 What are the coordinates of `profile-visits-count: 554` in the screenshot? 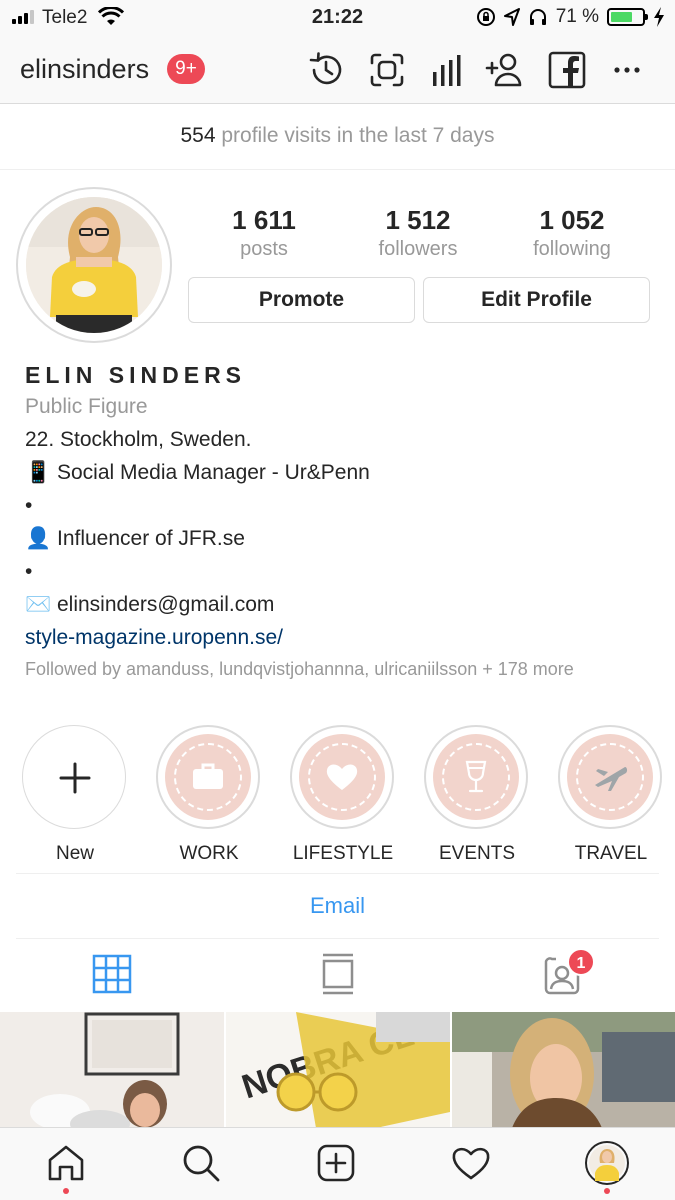 It's located at (198, 135).